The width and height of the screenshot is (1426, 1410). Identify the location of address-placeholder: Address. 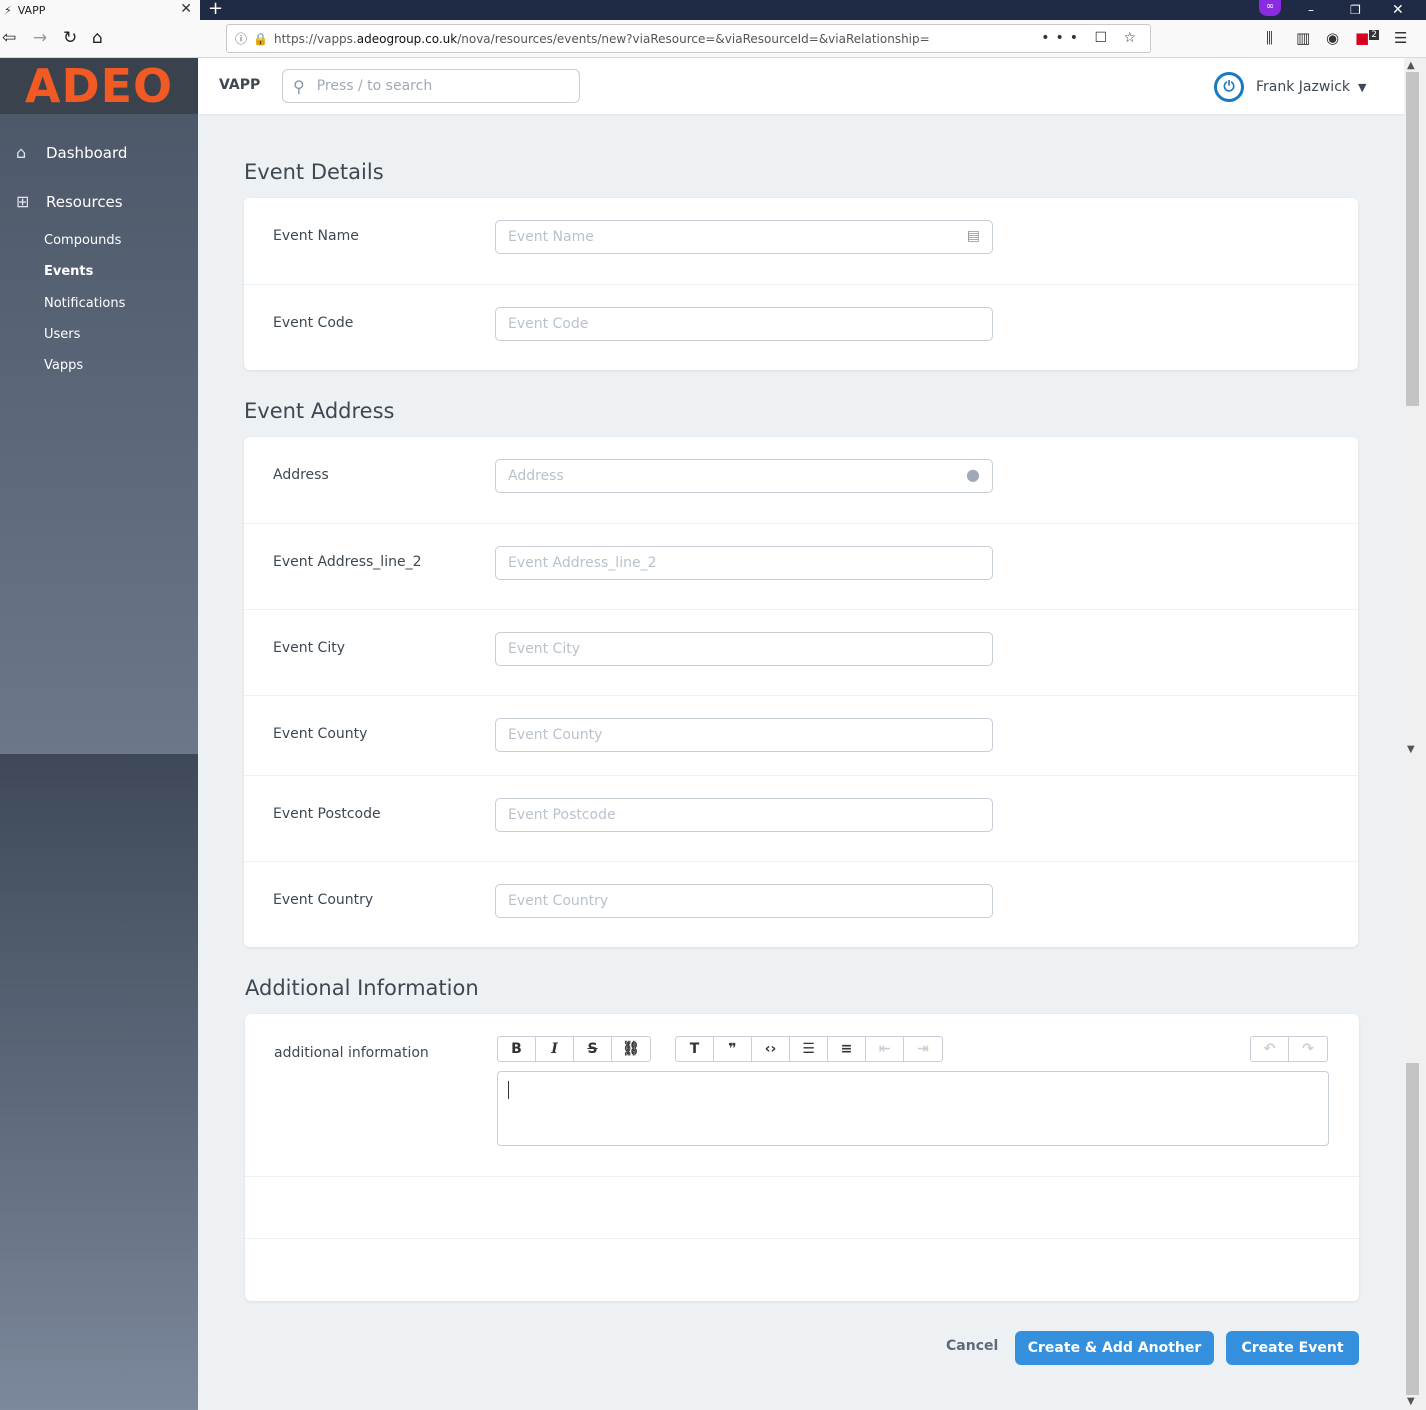
(536, 476).